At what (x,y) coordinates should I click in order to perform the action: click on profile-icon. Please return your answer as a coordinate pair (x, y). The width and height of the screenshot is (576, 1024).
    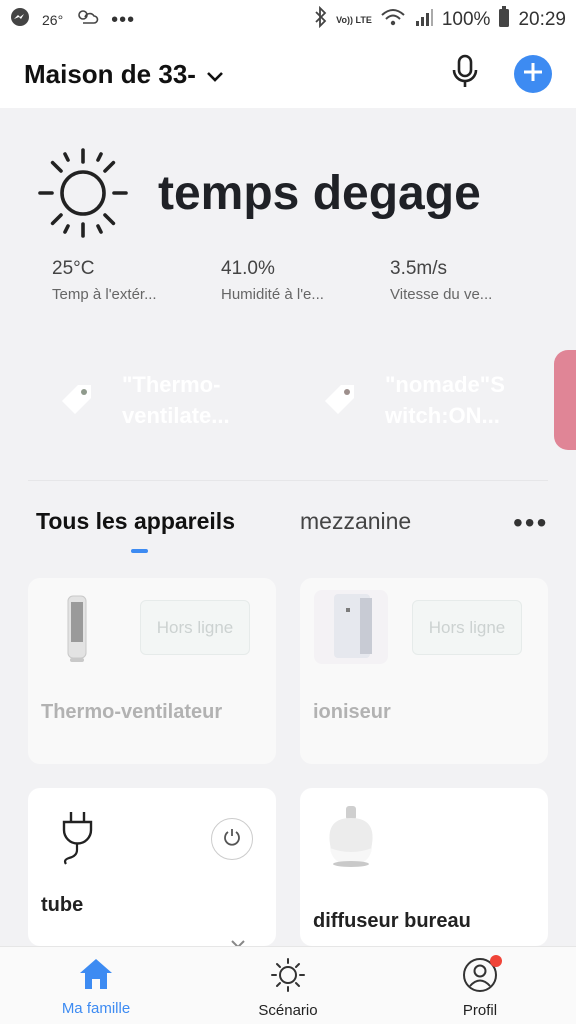
    Looking at the image, I should click on (482, 976).